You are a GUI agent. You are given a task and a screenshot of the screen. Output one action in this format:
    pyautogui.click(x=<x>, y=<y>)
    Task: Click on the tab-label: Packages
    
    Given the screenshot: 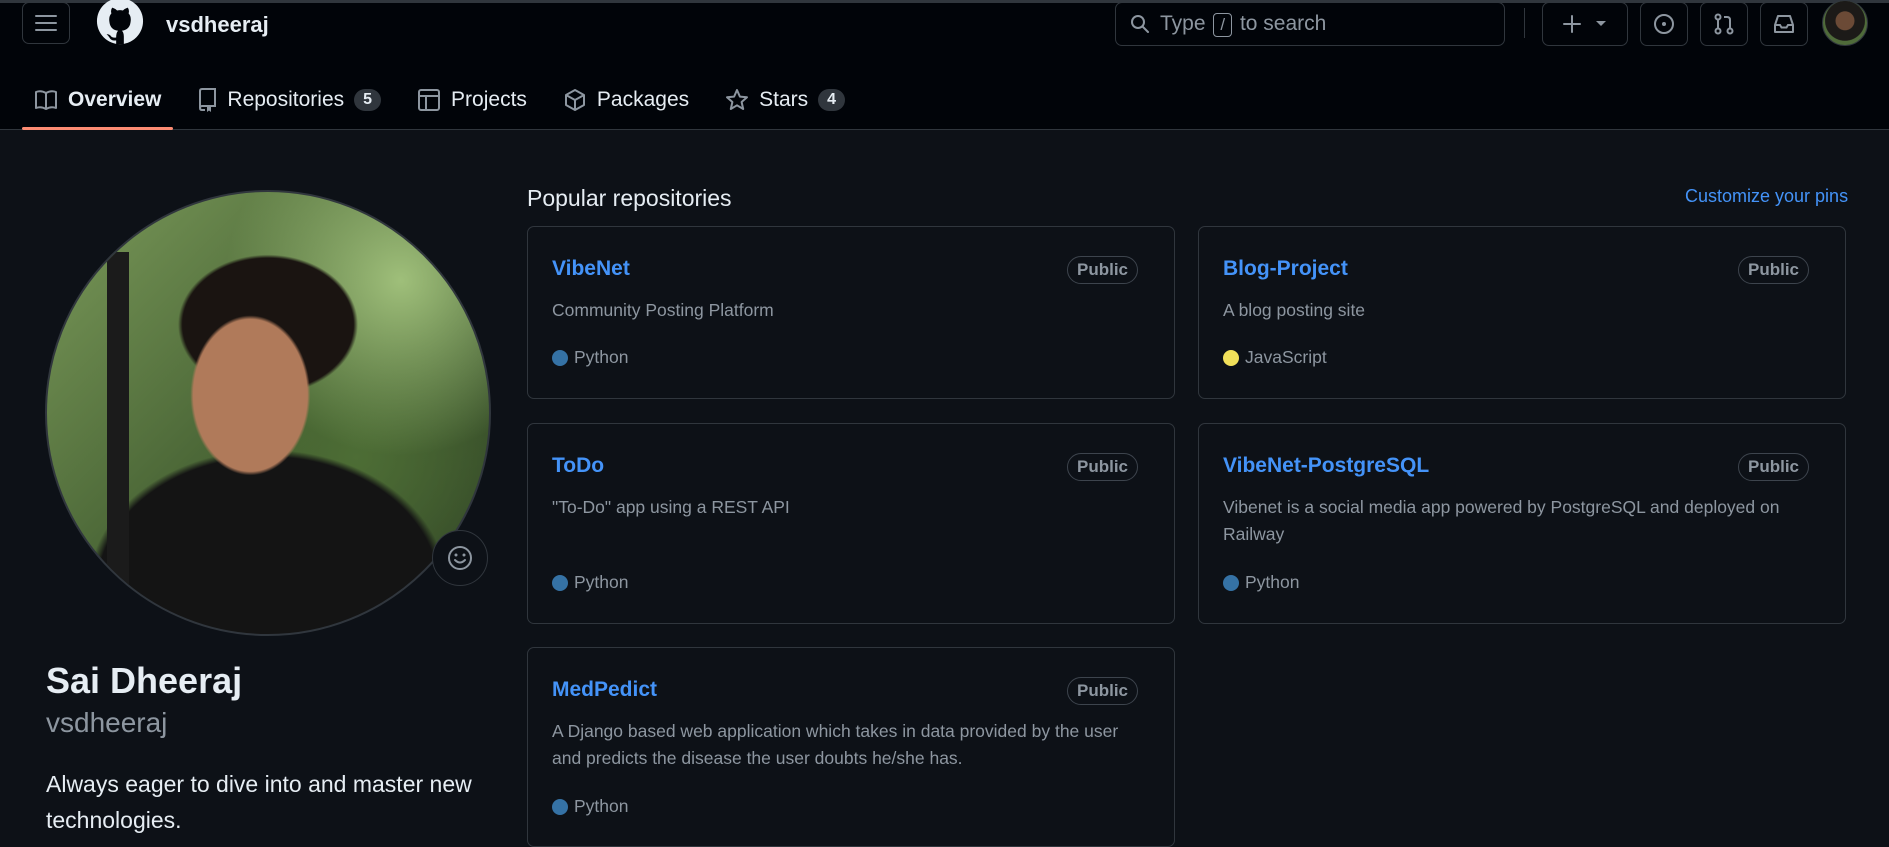 What is the action you would take?
    pyautogui.click(x=643, y=99)
    